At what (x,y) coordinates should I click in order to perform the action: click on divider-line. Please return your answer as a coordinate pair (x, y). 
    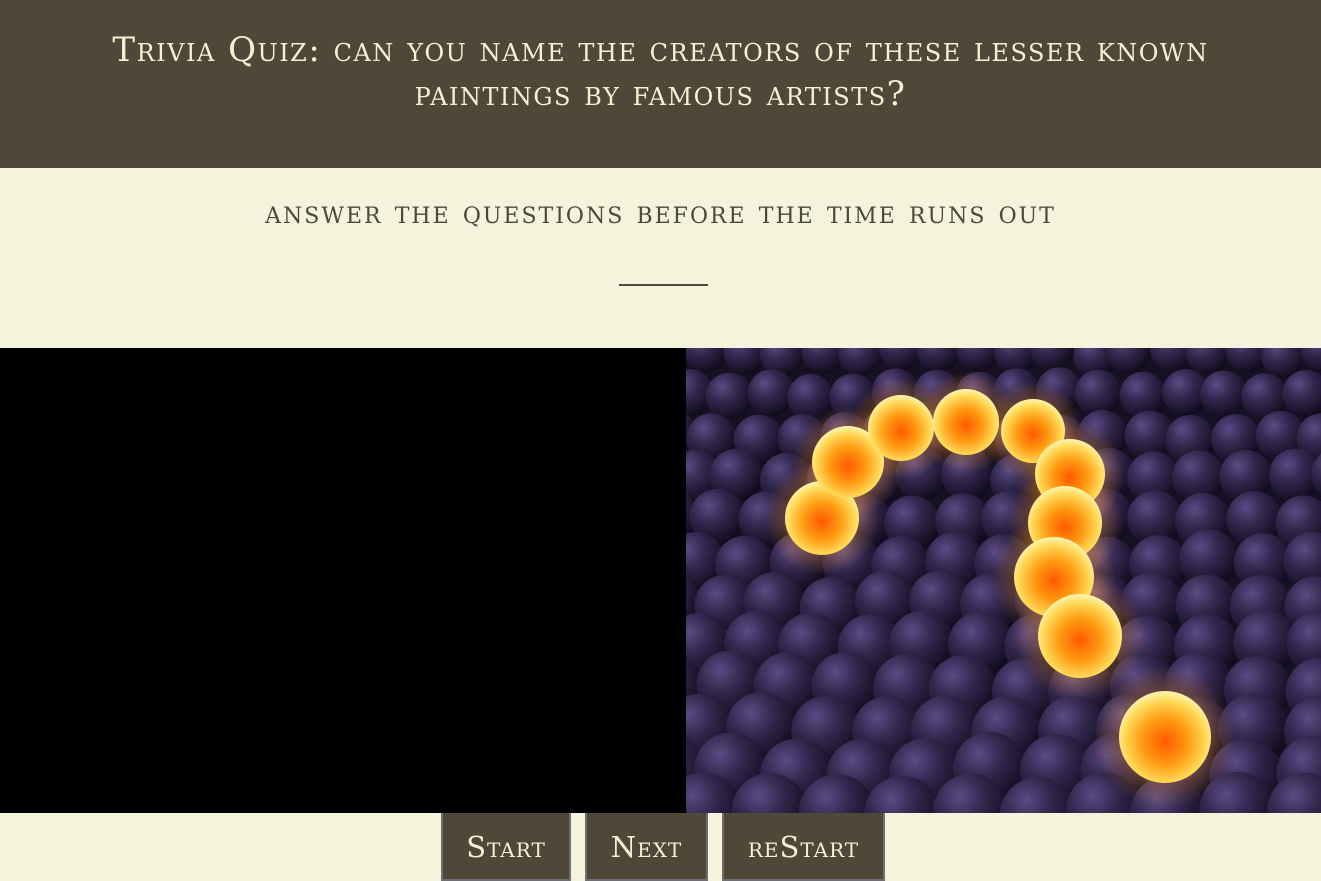
    Looking at the image, I should click on (663, 285).